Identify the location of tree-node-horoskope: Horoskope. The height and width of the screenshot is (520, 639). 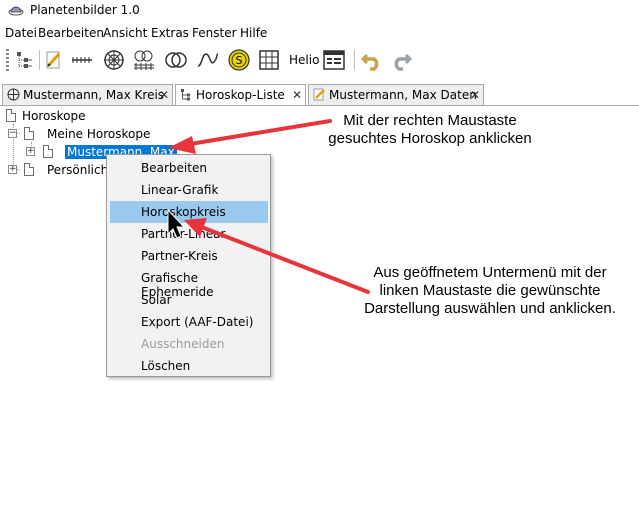
(66, 116).